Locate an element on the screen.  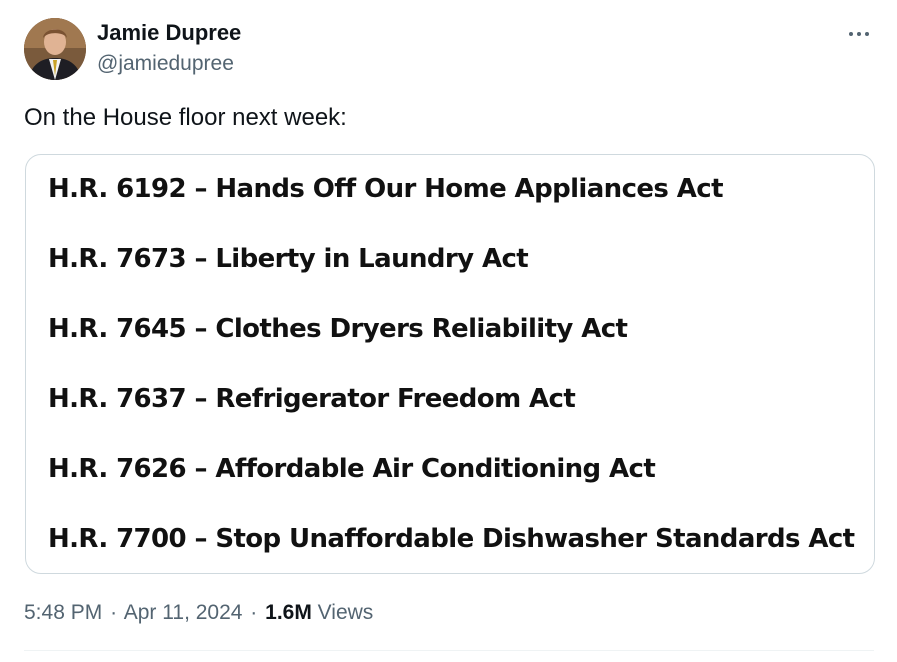
tweet-text: On the House floor next week: is located at coordinates (185, 117).